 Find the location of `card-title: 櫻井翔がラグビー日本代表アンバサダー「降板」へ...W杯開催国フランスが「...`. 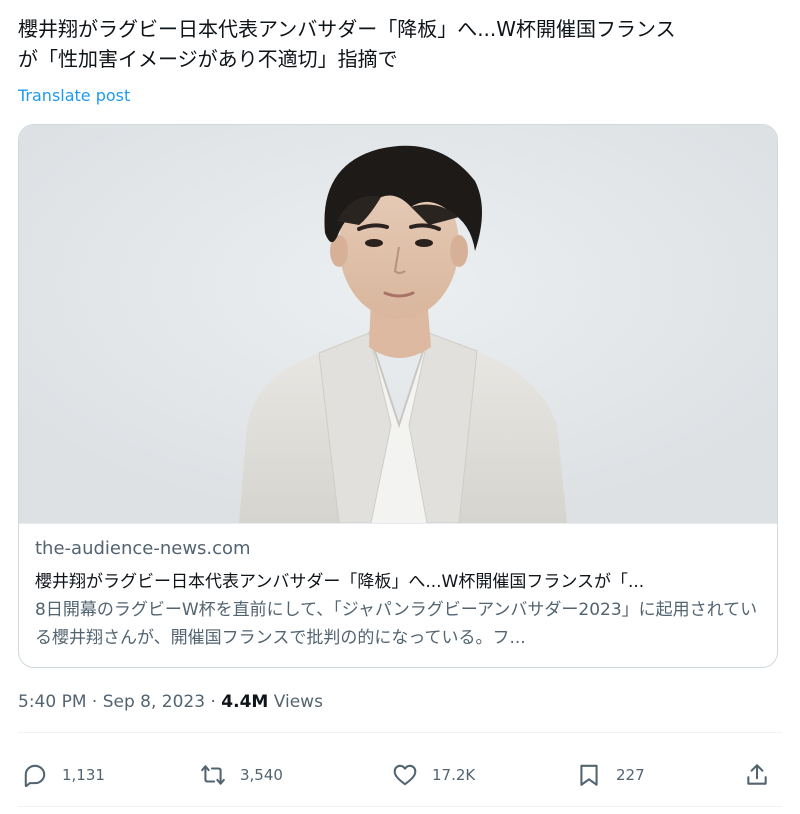

card-title: 櫻井翔がラグビー日本代表アンバサダー「降板」へ...W杯開催国フランスが「... is located at coordinates (340, 582).